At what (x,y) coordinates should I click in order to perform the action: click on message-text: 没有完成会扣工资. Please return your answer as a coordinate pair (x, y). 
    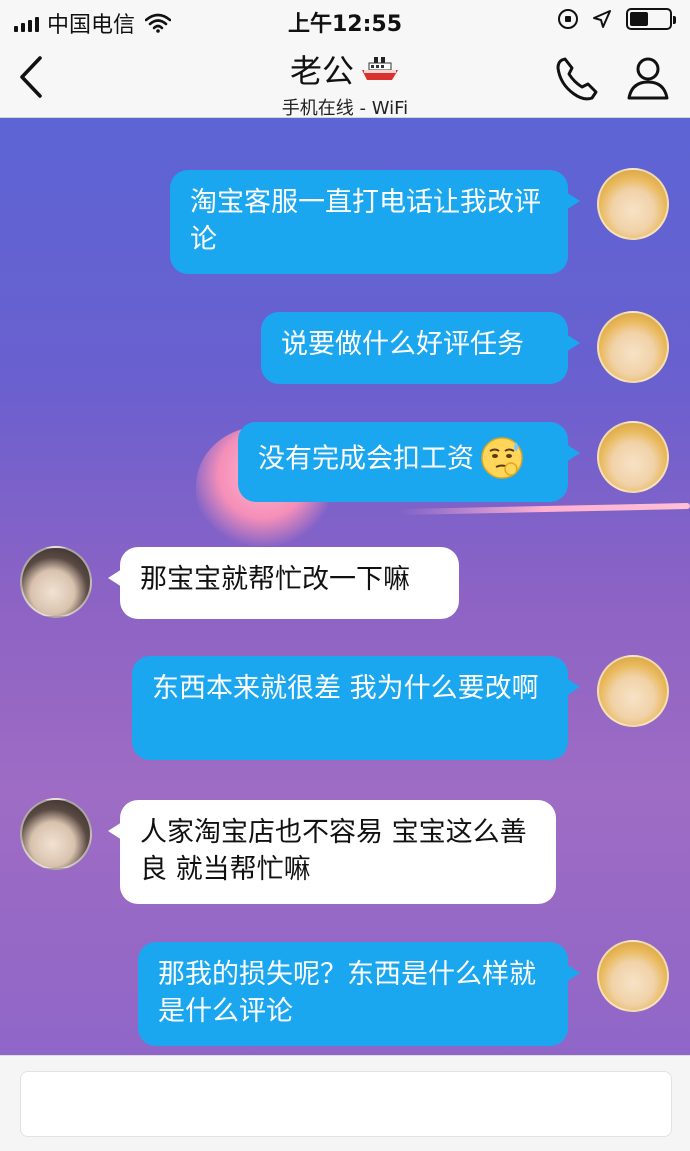
    Looking at the image, I should click on (366, 459).